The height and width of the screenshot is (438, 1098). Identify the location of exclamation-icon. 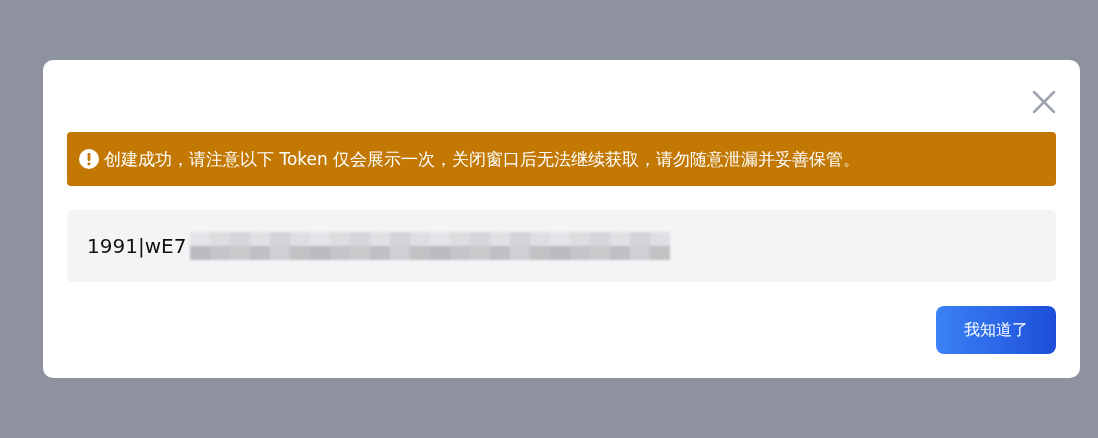
(89, 159).